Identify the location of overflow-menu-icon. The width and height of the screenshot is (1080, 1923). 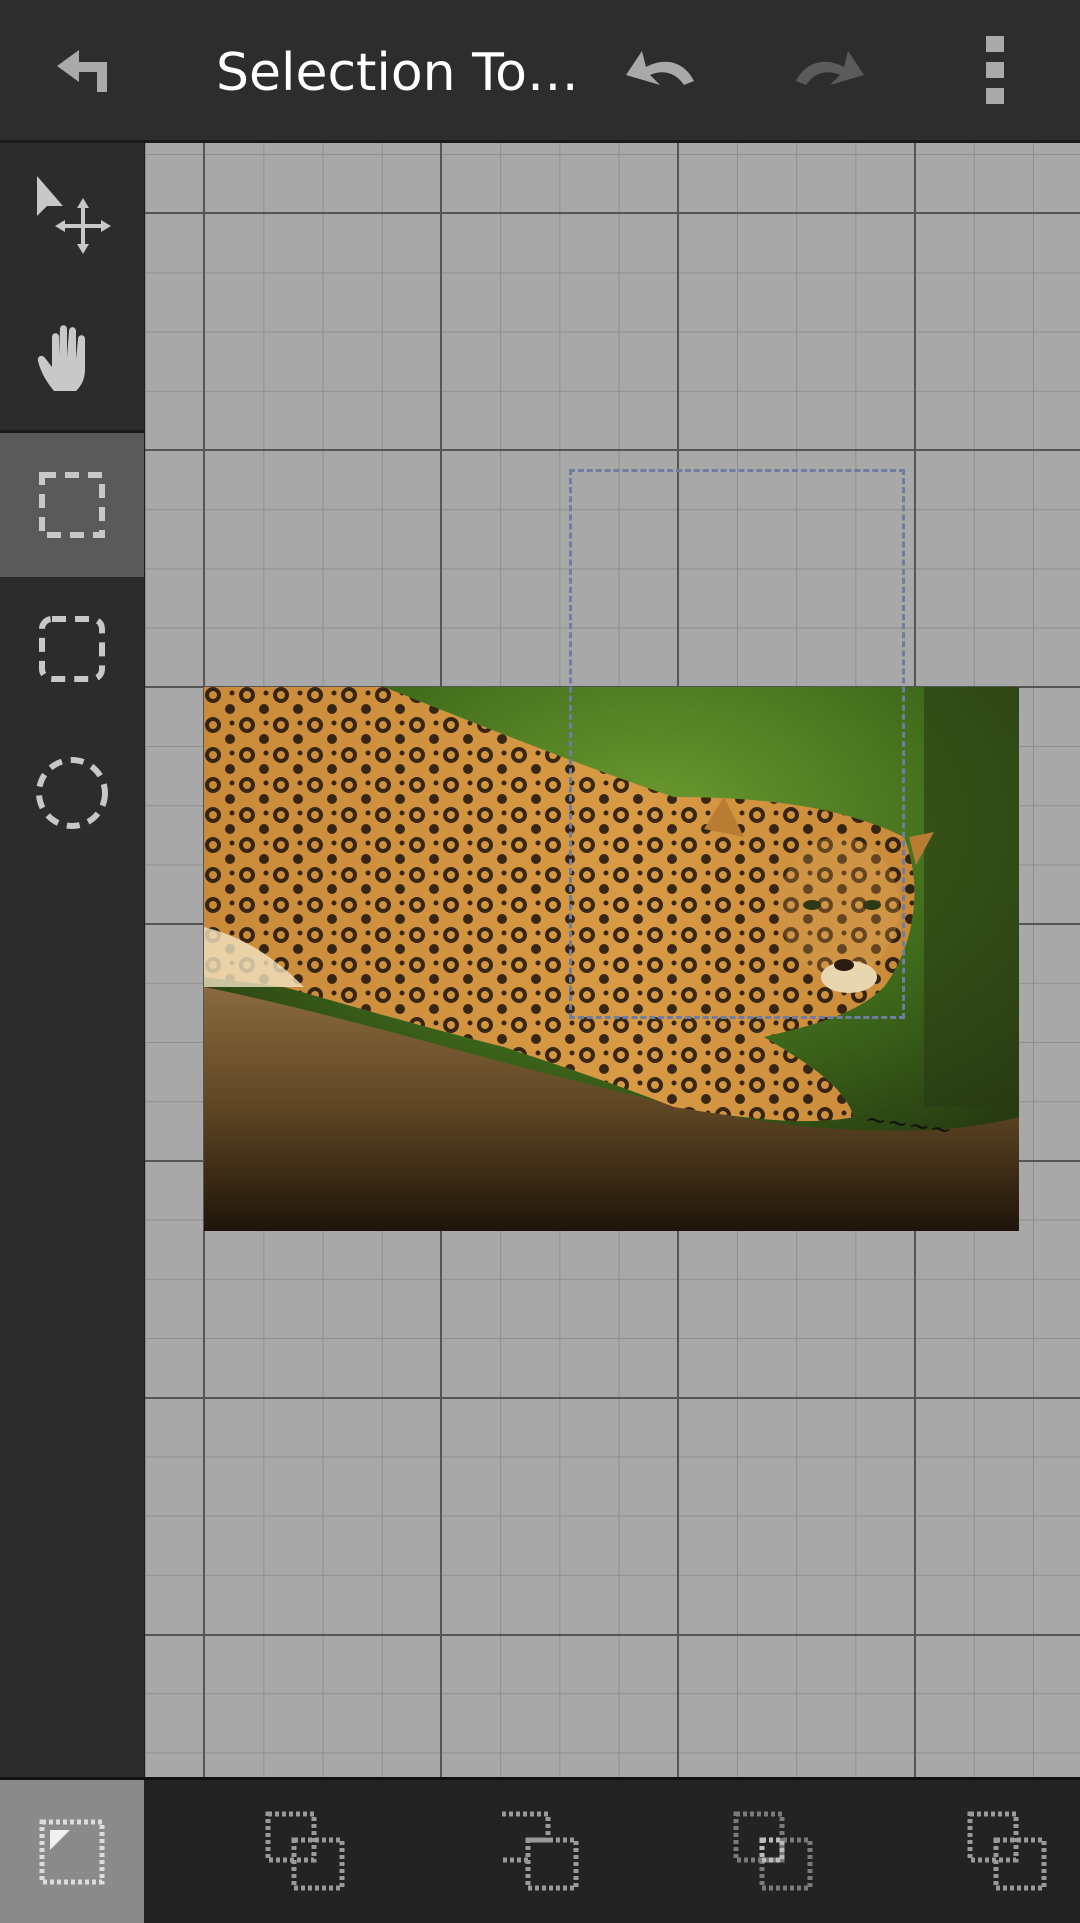
(995, 70).